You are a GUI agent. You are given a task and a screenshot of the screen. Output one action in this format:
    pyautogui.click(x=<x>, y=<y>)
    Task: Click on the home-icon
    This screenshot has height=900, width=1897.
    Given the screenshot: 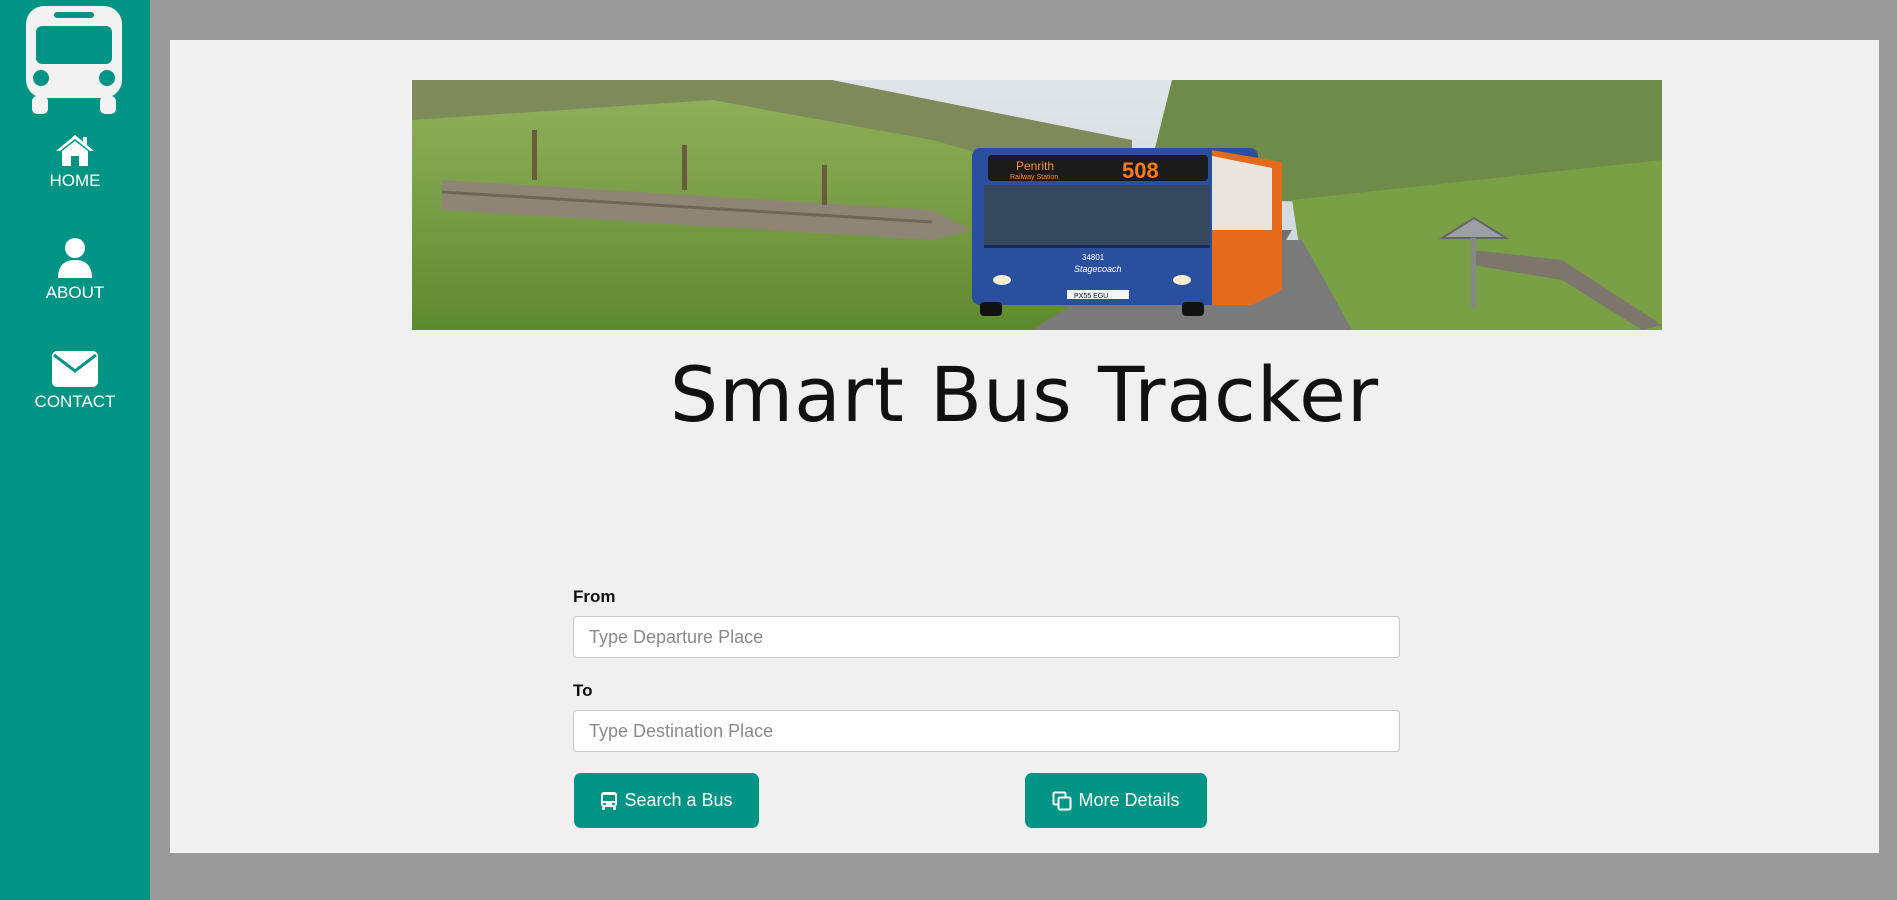 What is the action you would take?
    pyautogui.click(x=75, y=150)
    